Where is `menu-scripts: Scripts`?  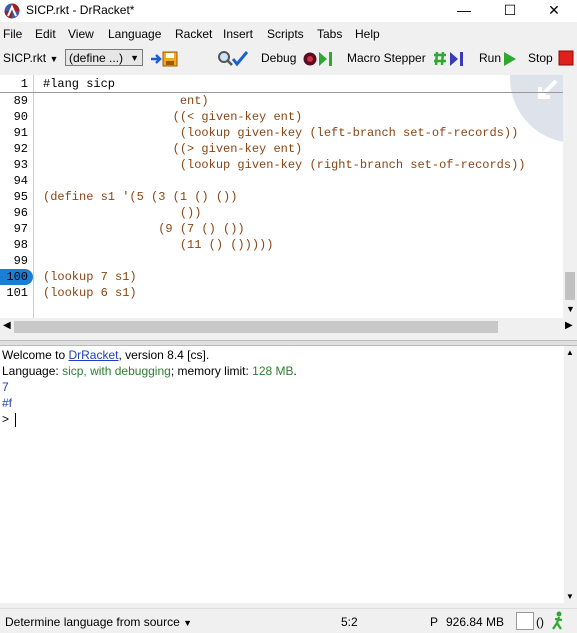 menu-scripts: Scripts is located at coordinates (285, 34).